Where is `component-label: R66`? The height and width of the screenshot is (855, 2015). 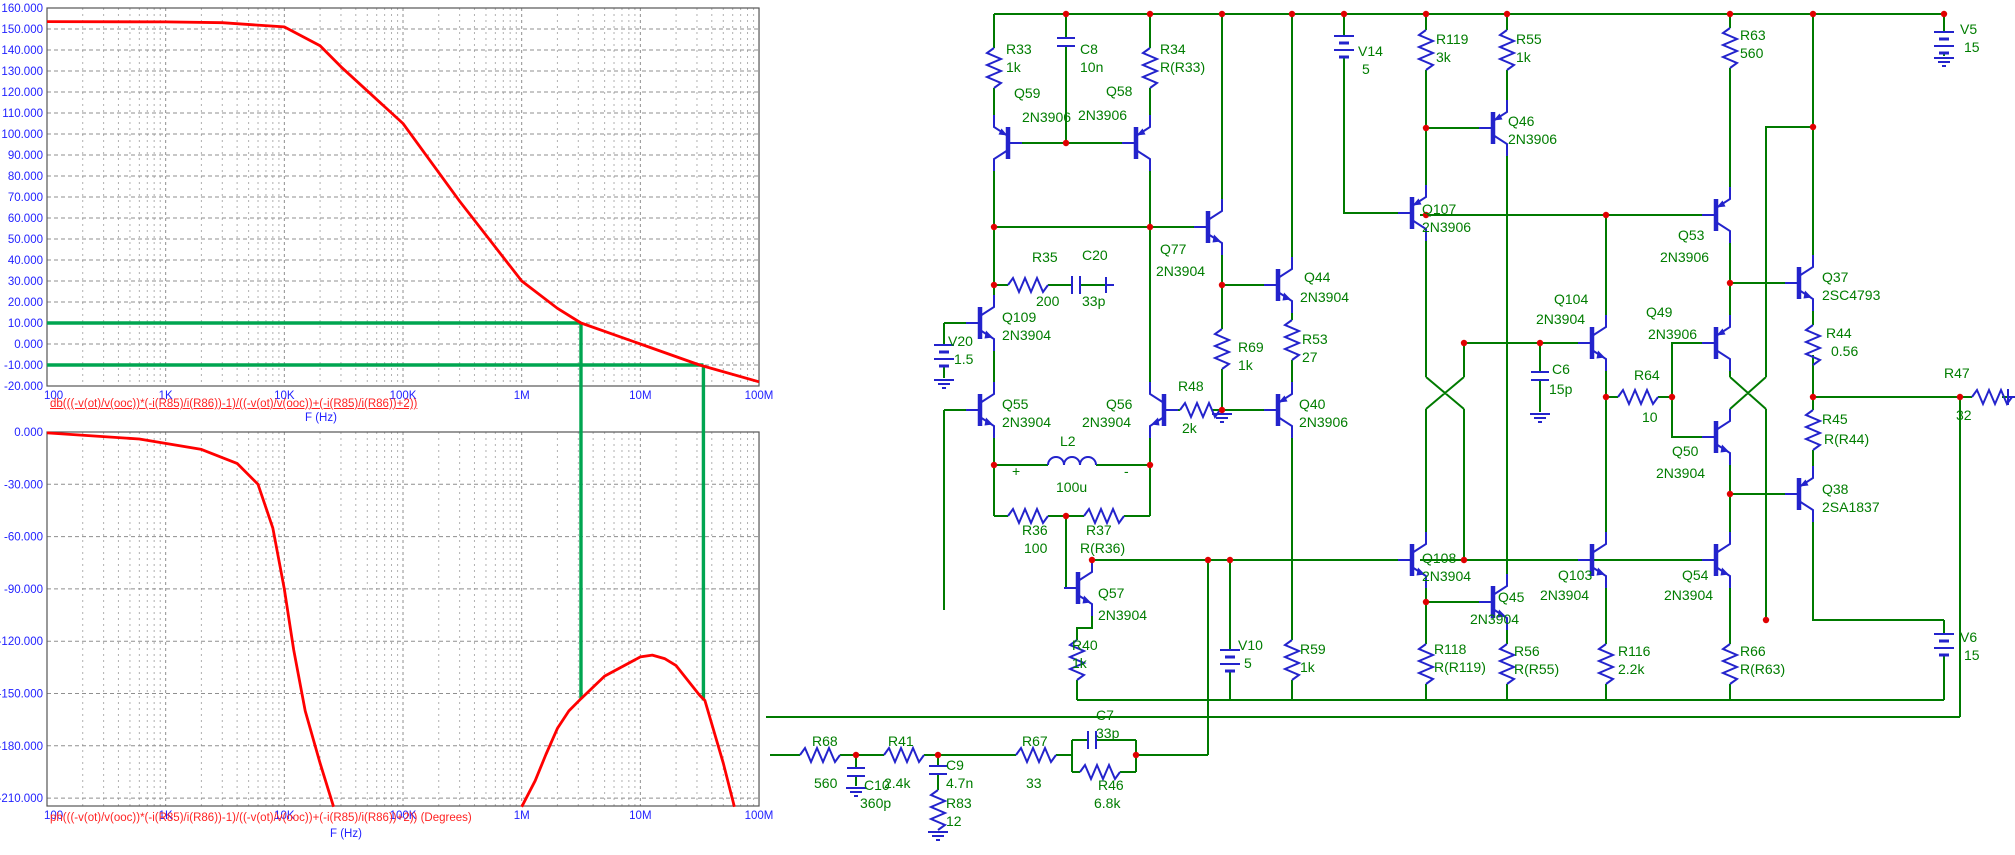 component-label: R66 is located at coordinates (1753, 651).